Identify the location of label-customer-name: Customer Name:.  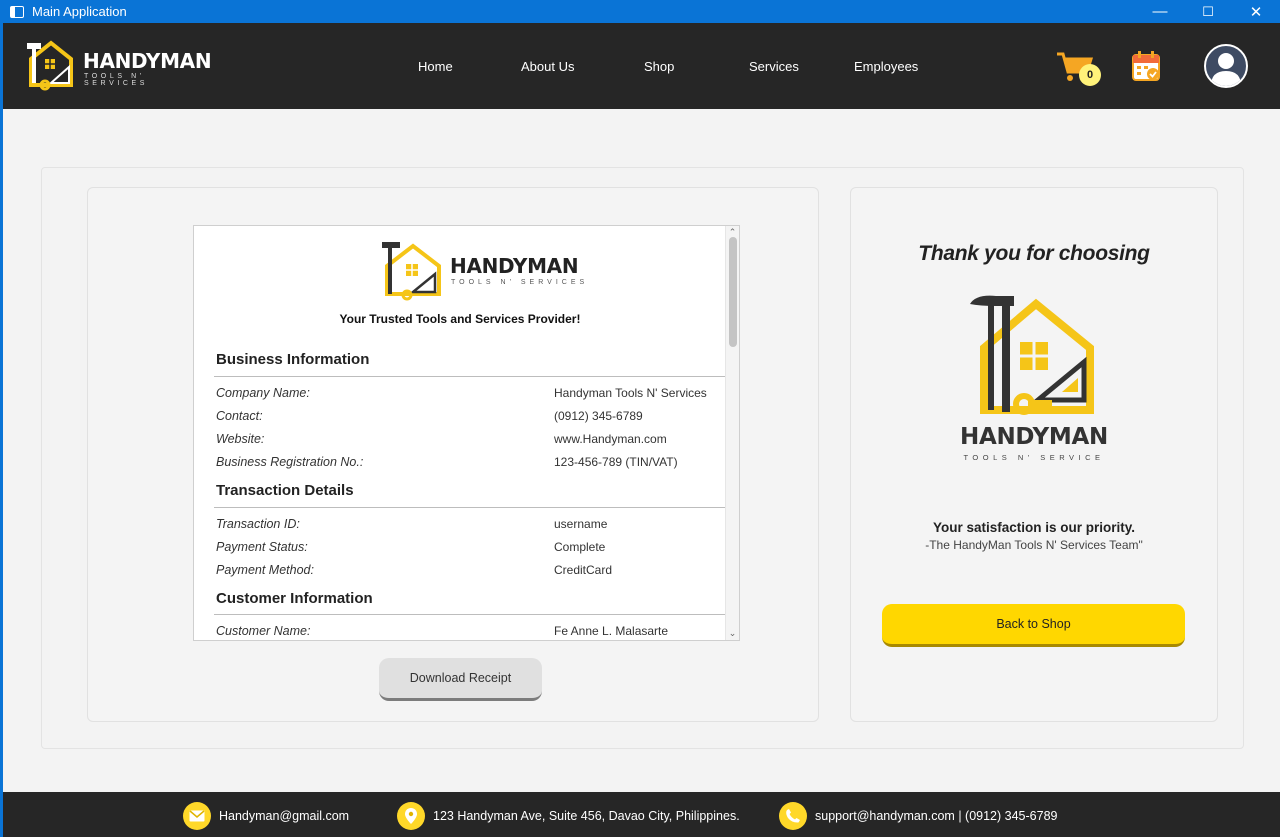
(263, 631).